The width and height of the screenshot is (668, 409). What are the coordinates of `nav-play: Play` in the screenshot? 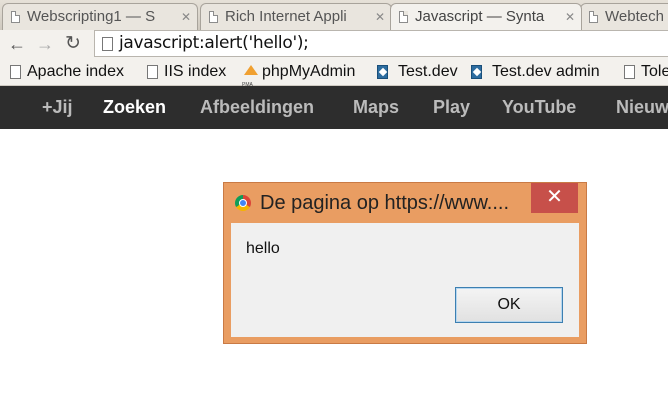 It's located at (451, 107).